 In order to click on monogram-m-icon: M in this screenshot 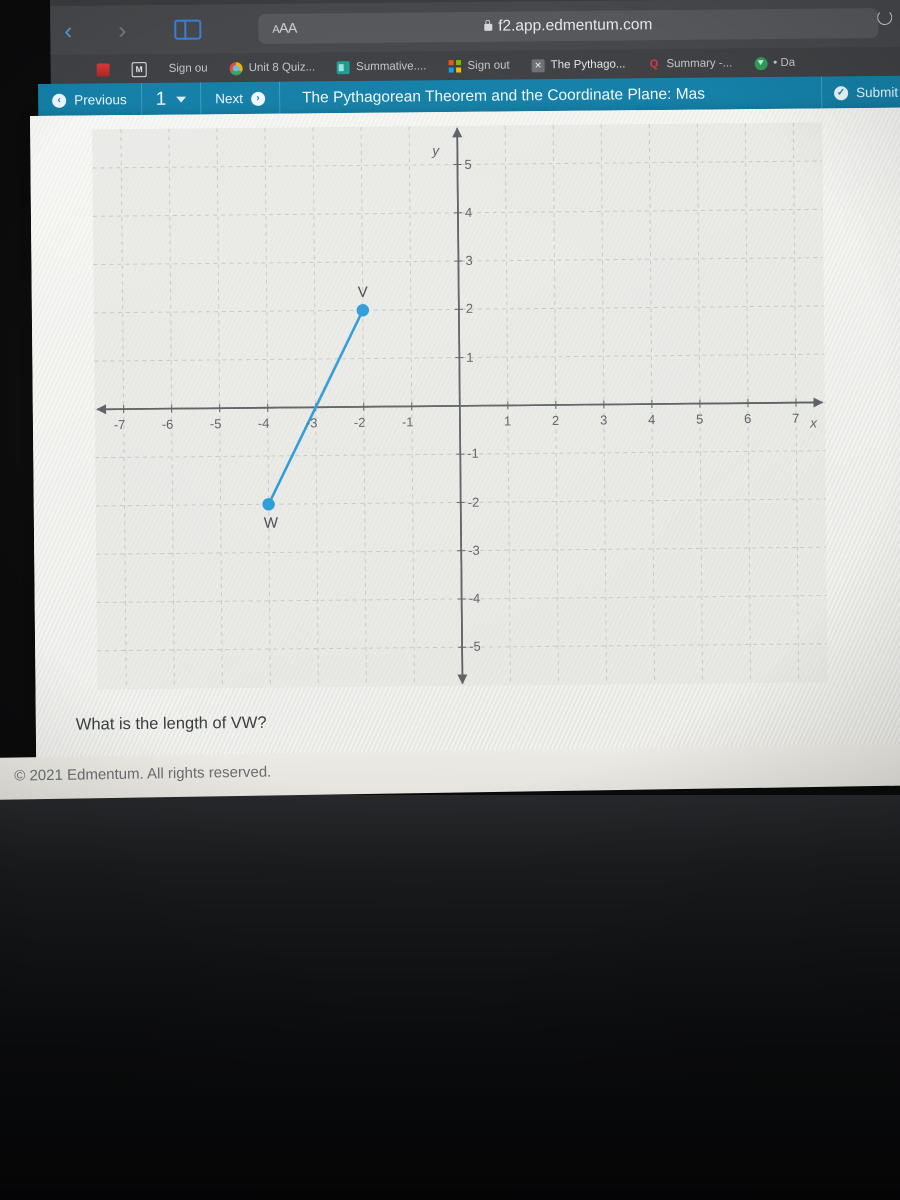, I will do `click(139, 69)`.